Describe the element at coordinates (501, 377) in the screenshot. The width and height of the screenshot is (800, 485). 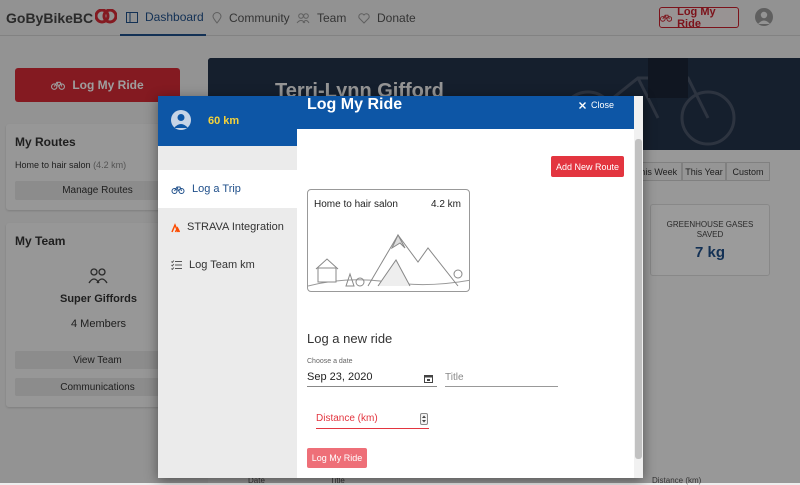
I see `title-input: Title` at that location.